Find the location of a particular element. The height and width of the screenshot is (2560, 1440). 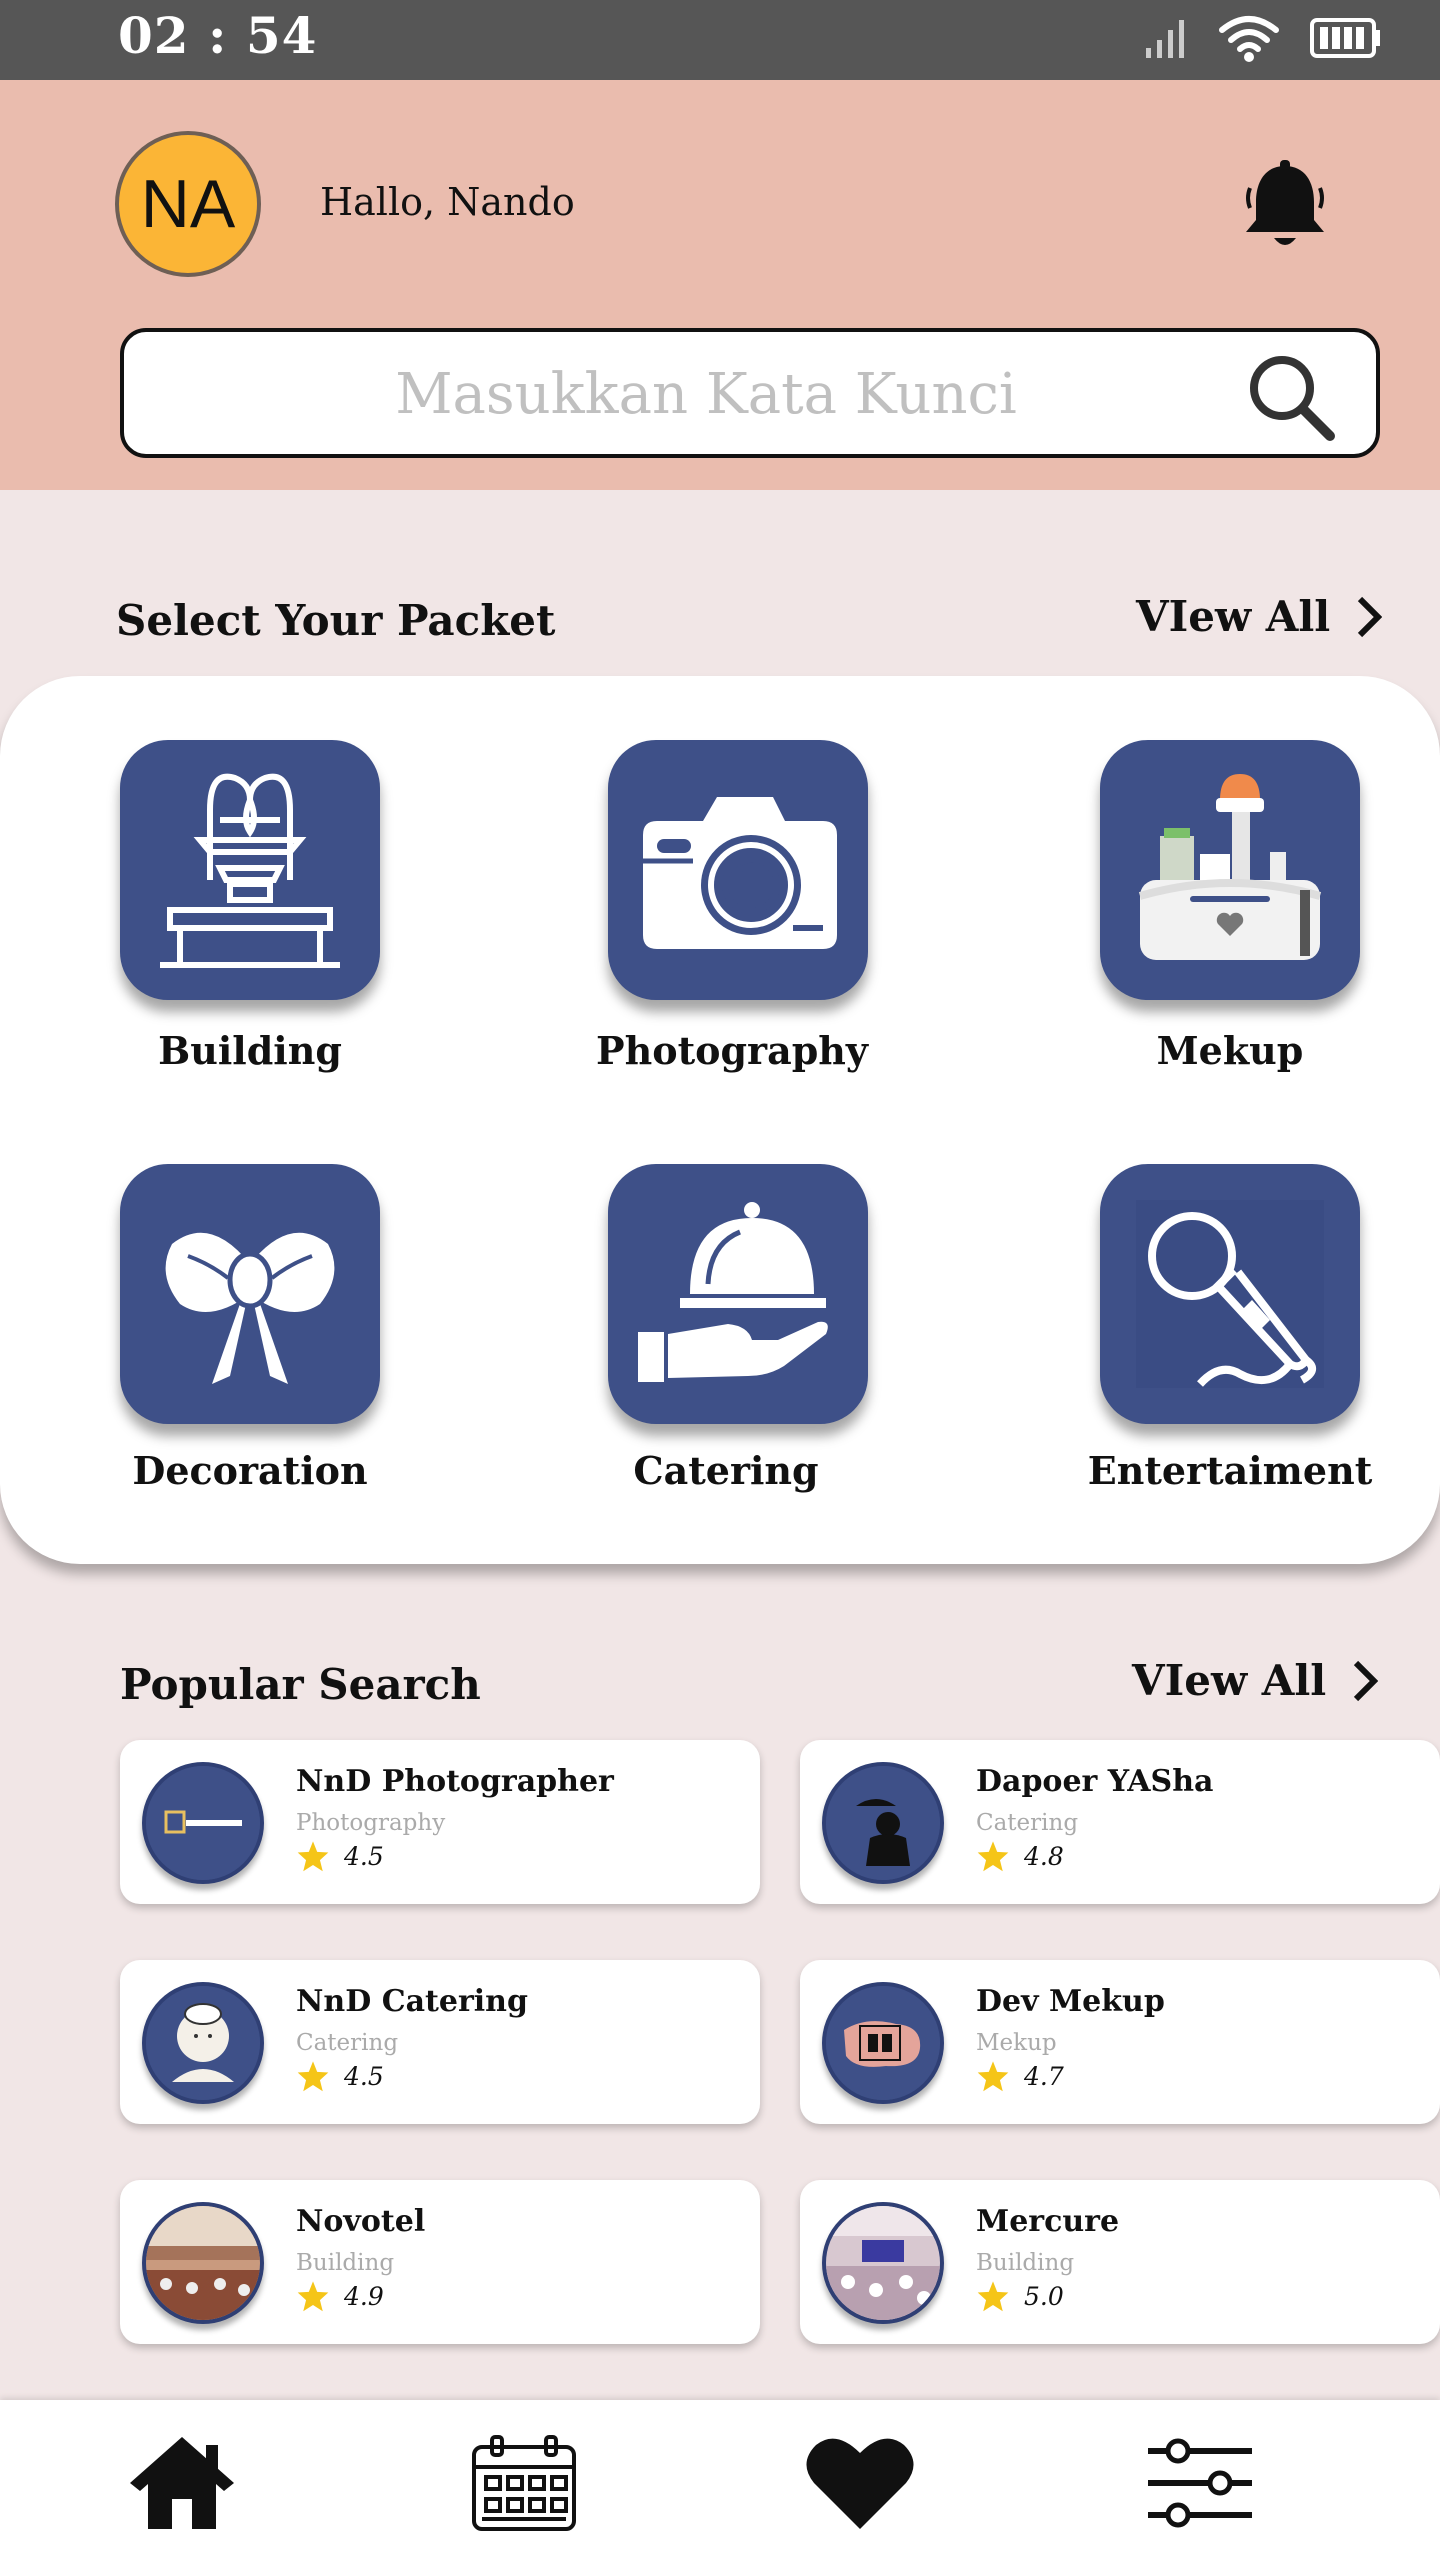

popular-section-title: Popular Search is located at coordinates (300, 1684).